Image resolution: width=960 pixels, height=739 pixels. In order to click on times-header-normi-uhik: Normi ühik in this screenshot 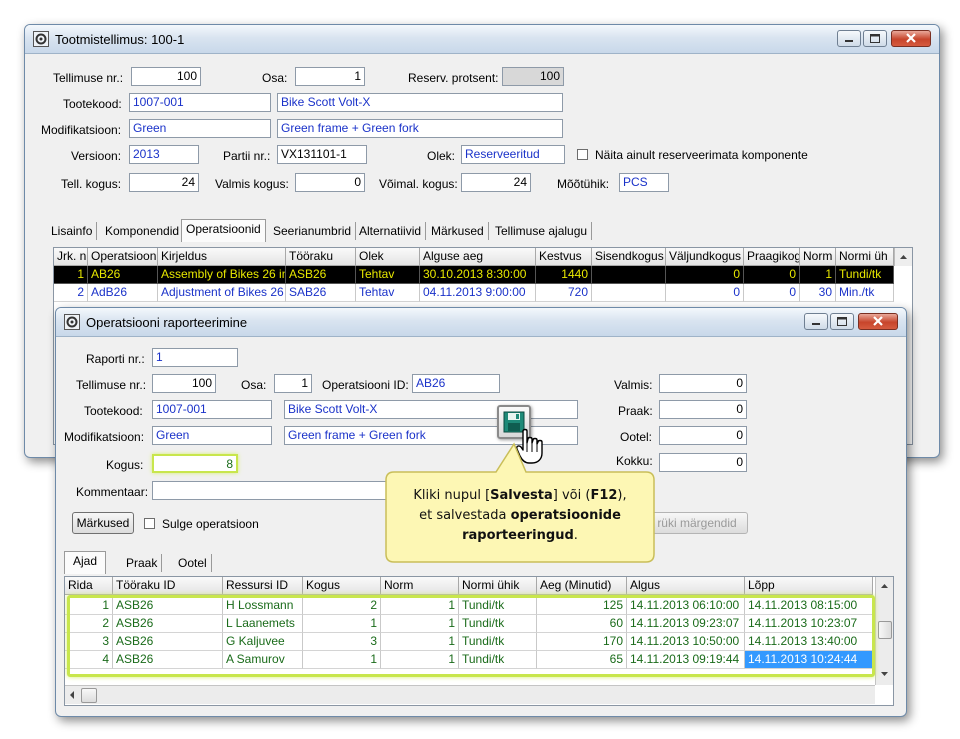, I will do `click(498, 586)`.